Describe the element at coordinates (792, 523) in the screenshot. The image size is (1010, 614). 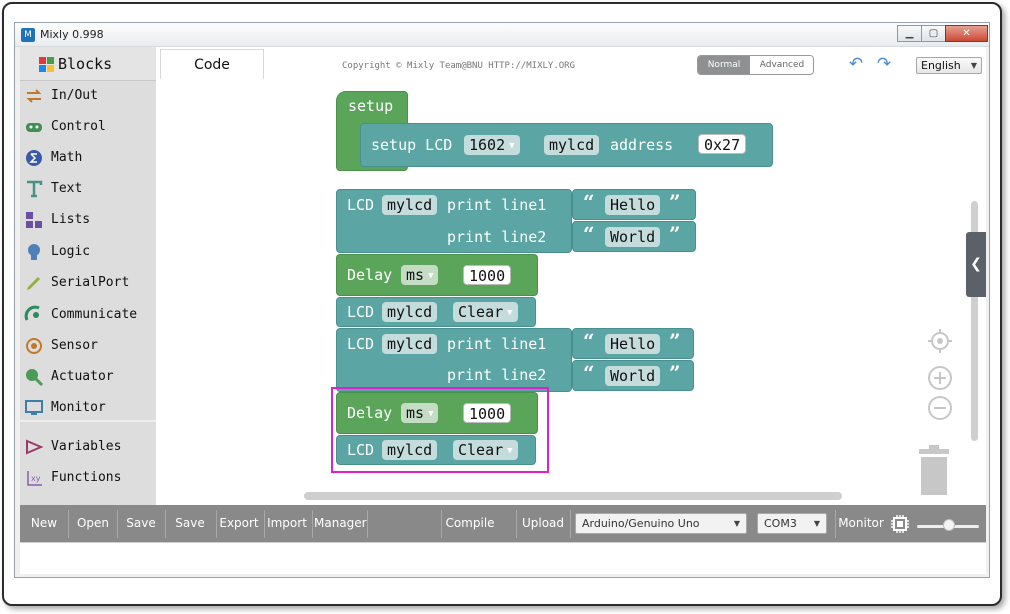
I see `port-select: COM3 ▼` at that location.